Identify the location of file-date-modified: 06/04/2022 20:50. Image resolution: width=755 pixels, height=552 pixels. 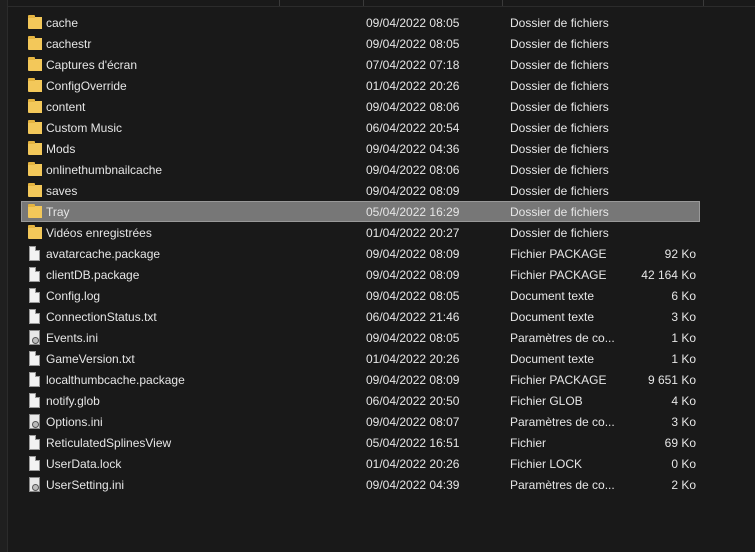
(413, 401).